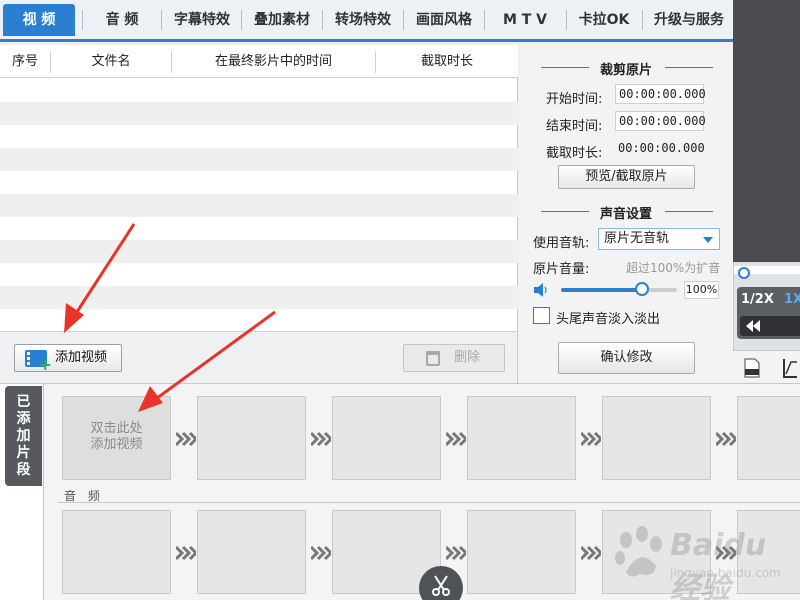  Describe the element at coordinates (25, 61) in the screenshot. I see `column-header-index: 序号` at that location.